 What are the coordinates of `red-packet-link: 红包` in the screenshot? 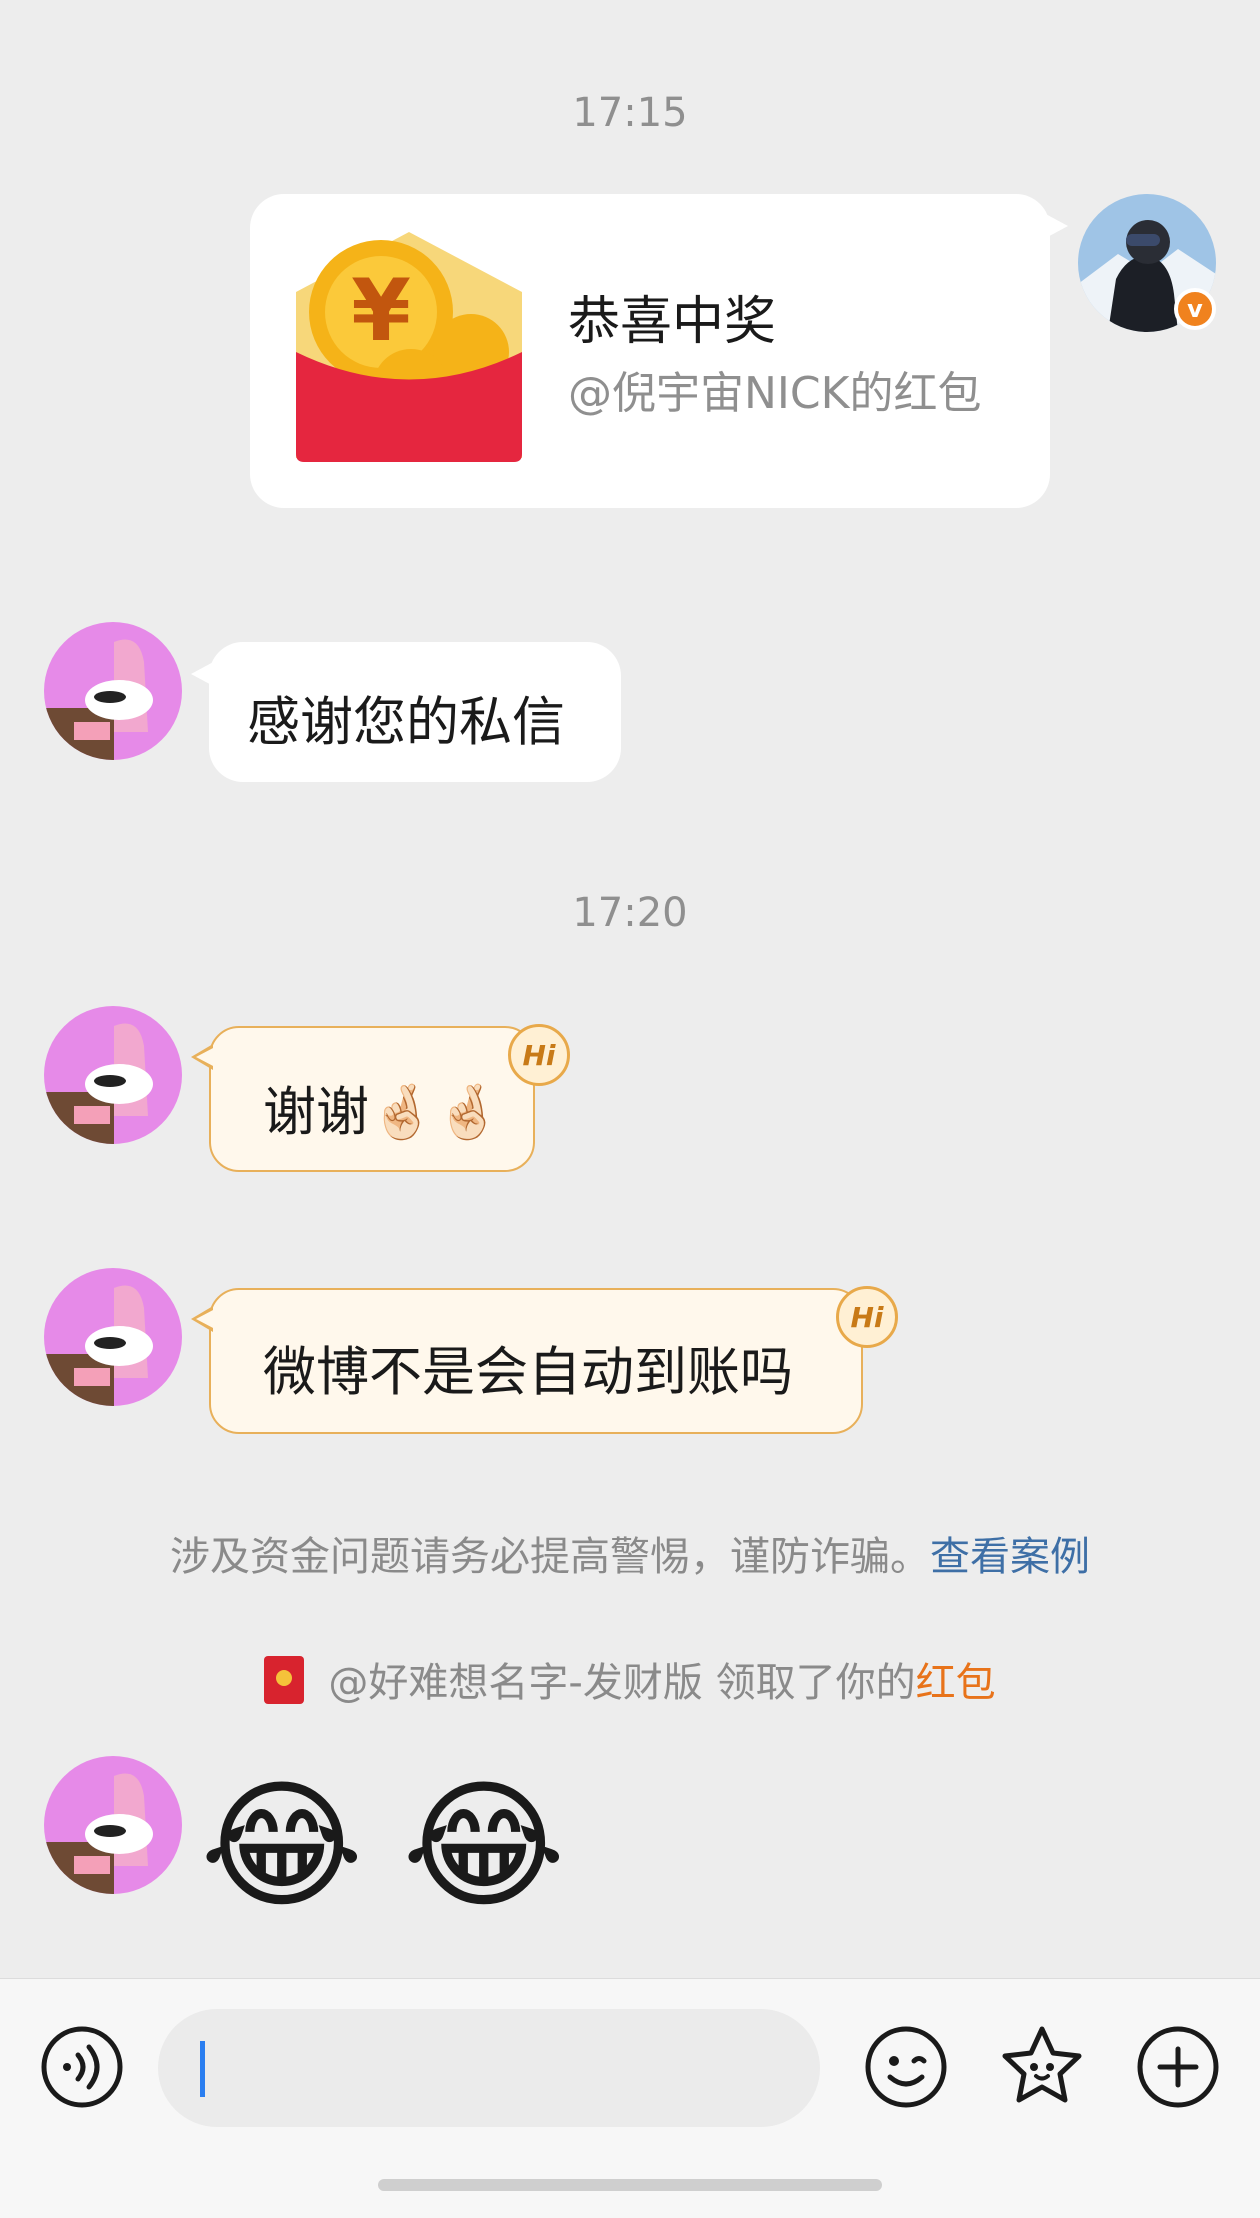 It's located at (956, 1683).